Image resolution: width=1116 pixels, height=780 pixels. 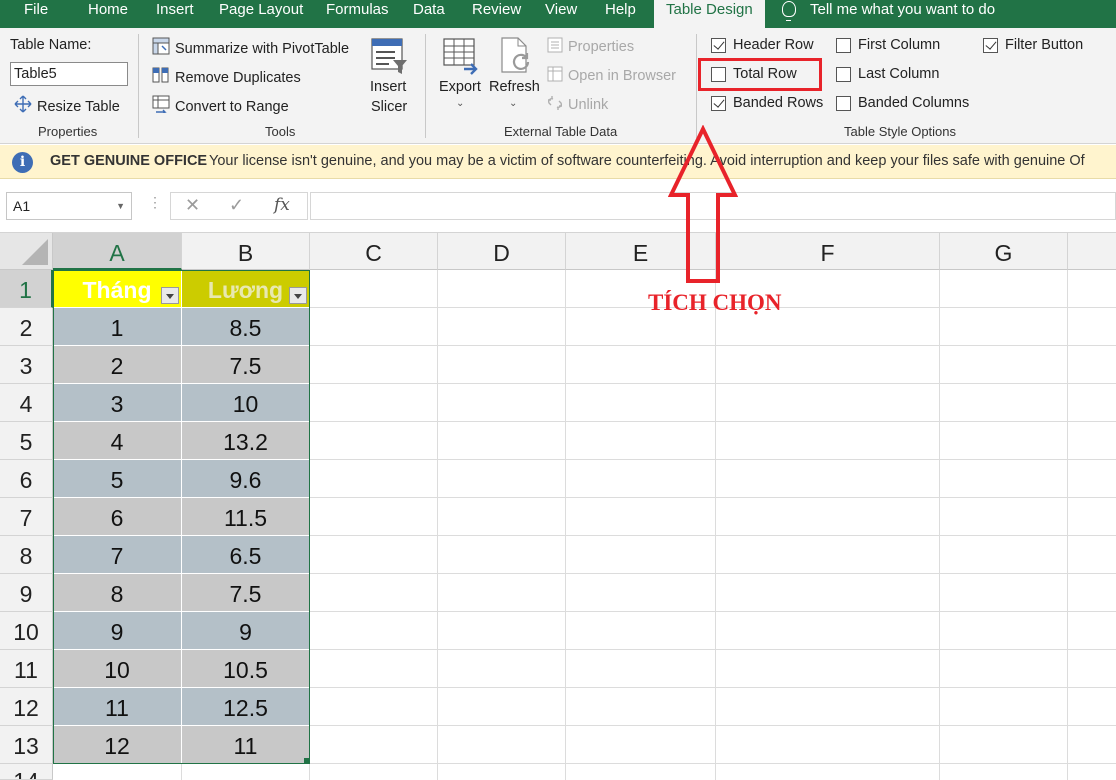 I want to click on formula-bar-grip-icon: ⋮, so click(x=155, y=202).